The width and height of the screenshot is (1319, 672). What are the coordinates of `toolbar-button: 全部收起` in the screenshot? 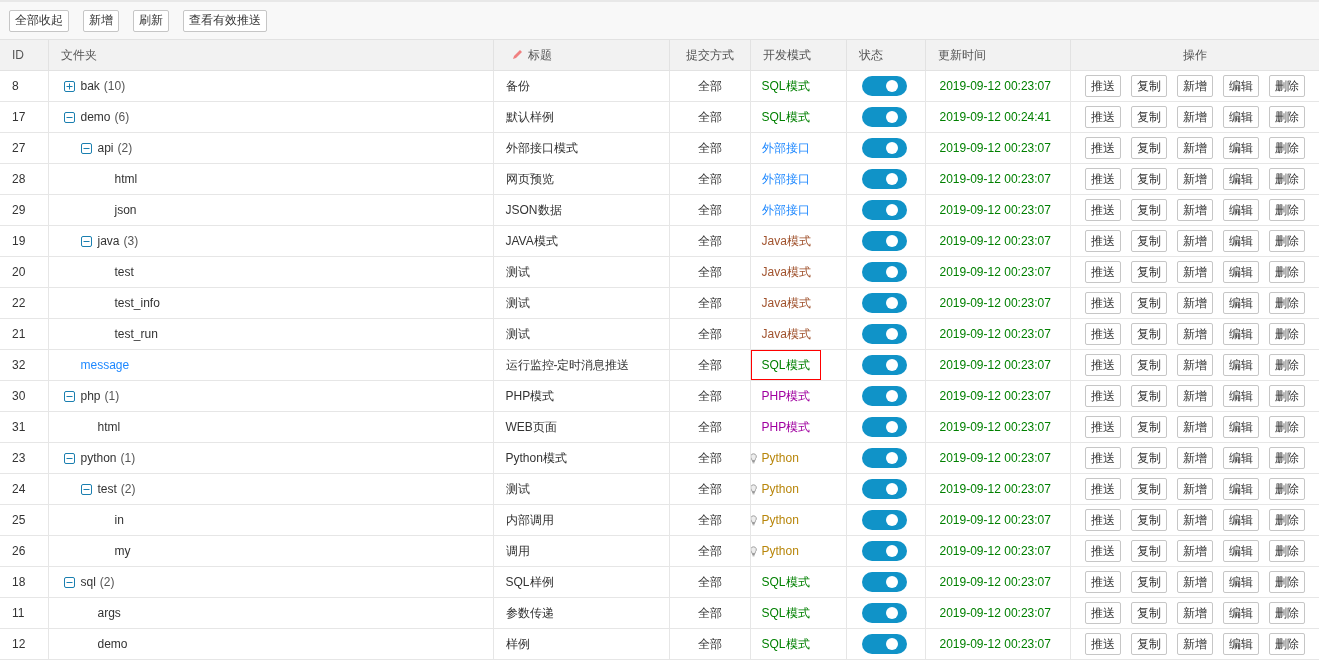 It's located at (39, 20).